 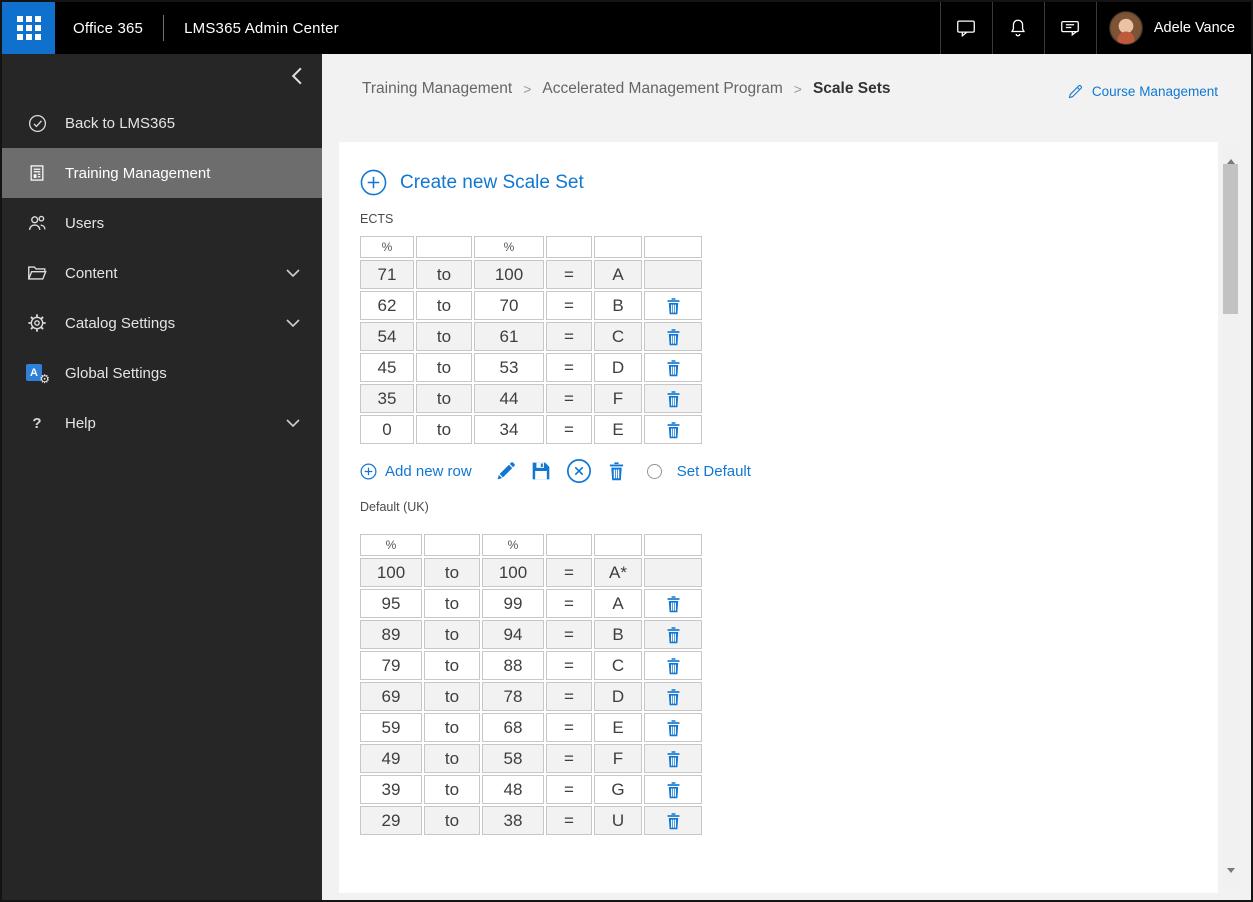 What do you see at coordinates (1069, 28) in the screenshot?
I see `feedback-button` at bounding box center [1069, 28].